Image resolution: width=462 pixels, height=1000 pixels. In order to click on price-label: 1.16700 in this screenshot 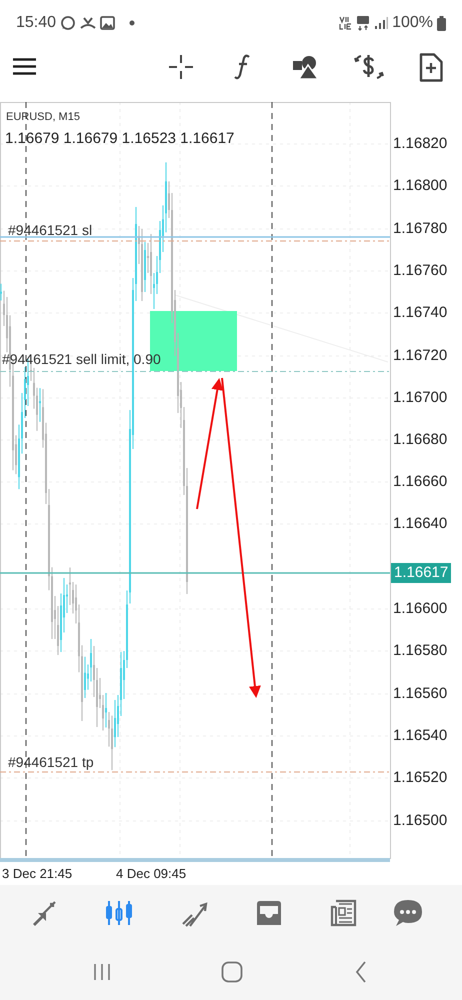, I will do `click(420, 397)`.